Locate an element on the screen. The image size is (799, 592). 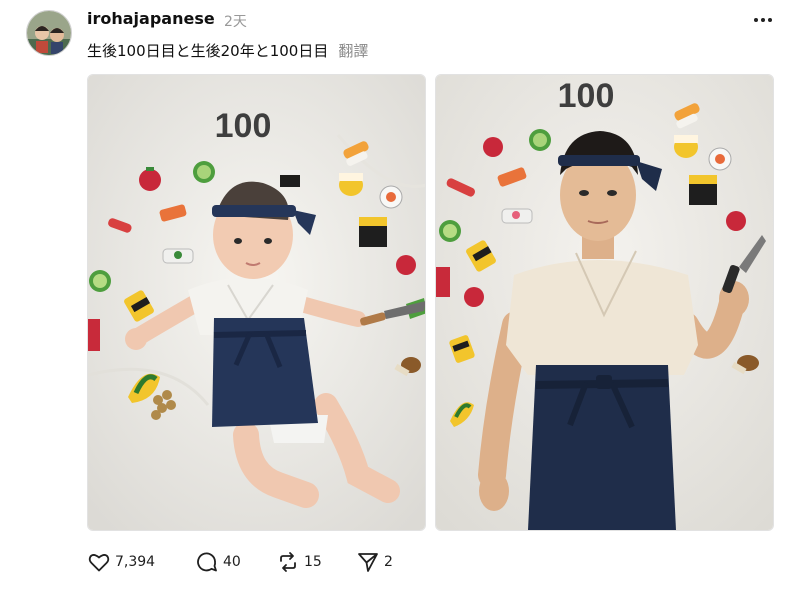
avatar-image is located at coordinates (49, 33).